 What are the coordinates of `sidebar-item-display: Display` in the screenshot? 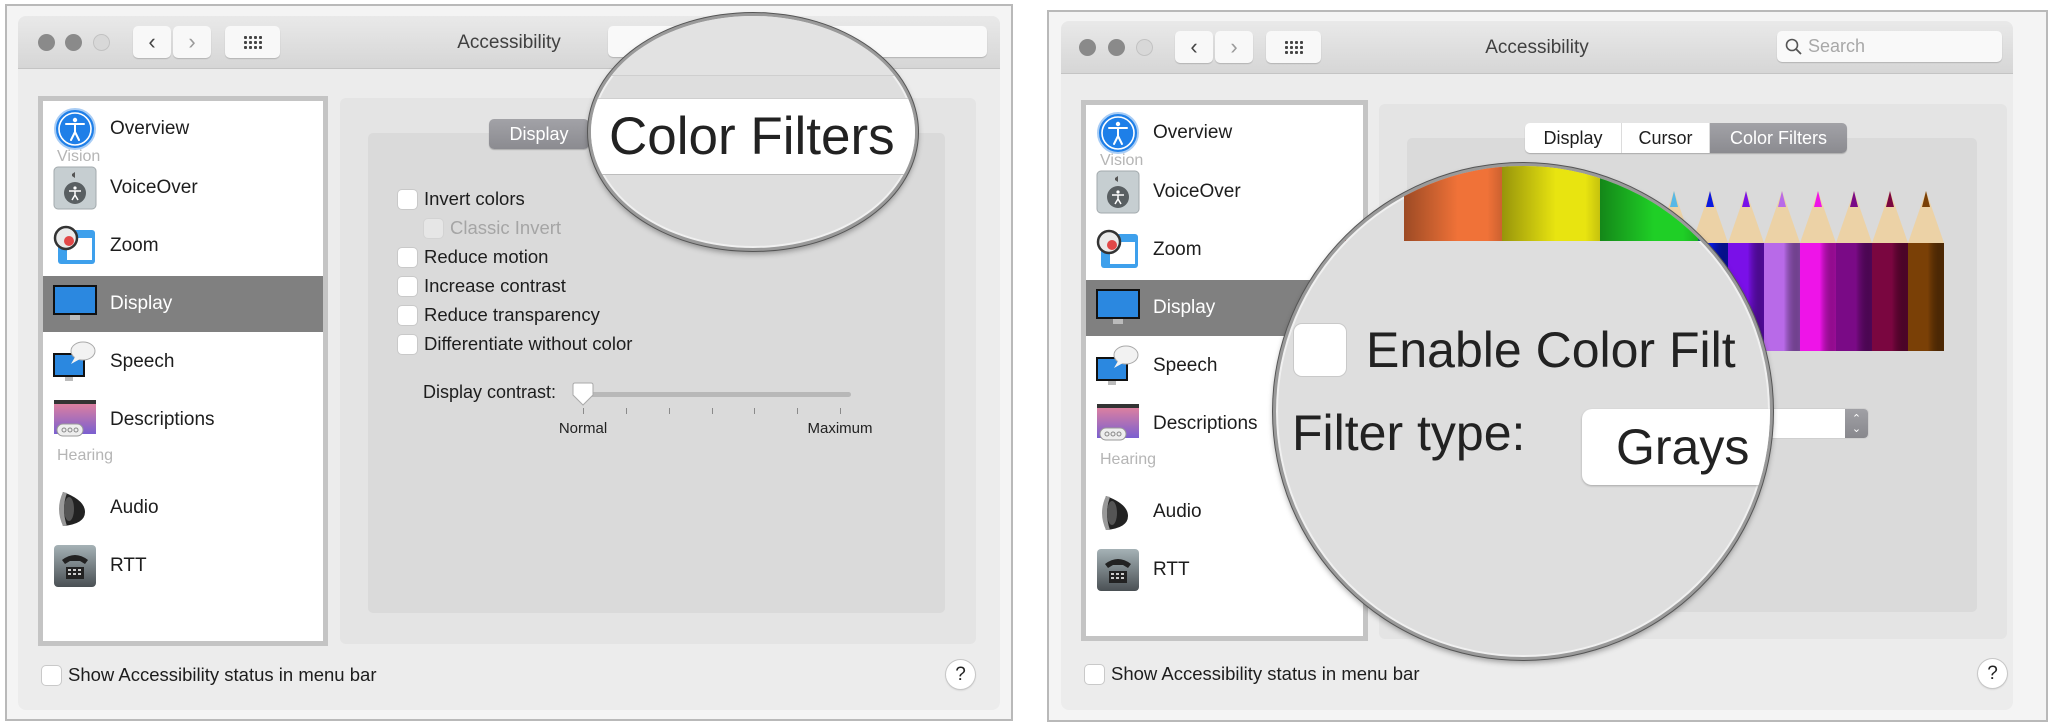 It's located at (183, 304).